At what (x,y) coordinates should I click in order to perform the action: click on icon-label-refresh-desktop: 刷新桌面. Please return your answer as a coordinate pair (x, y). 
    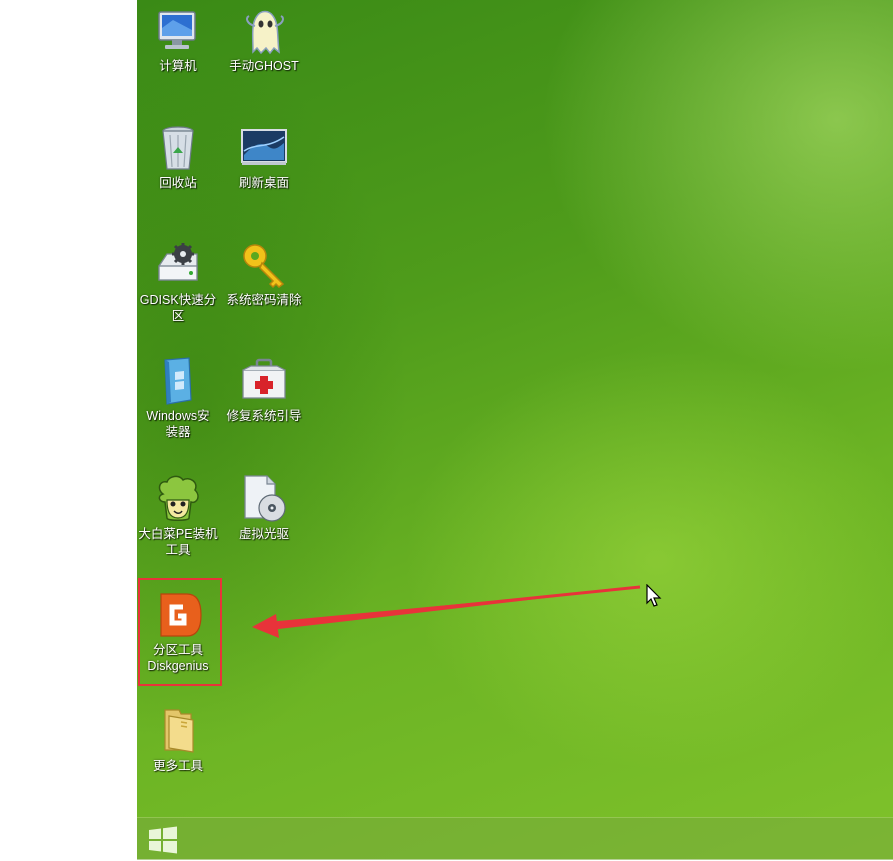
    Looking at the image, I should click on (263, 183).